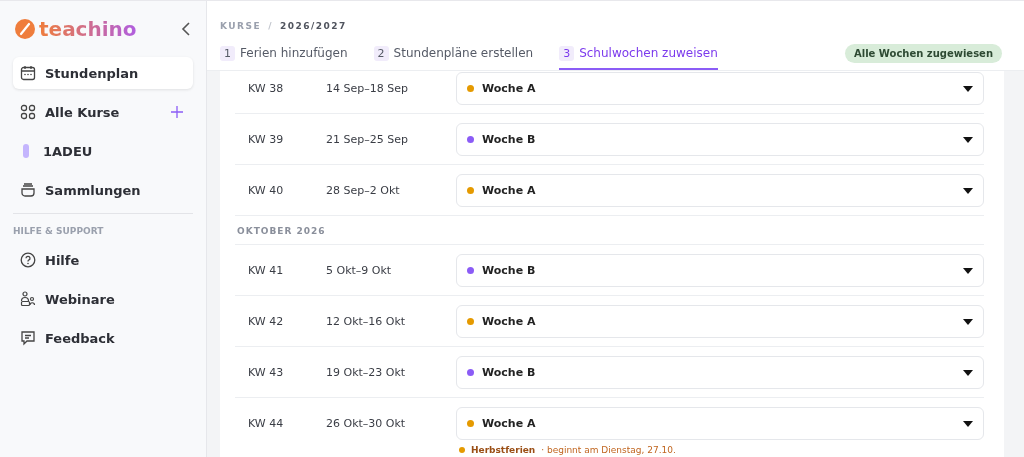 The image size is (1024, 457). I want to click on week-number: KW 43, so click(266, 373).